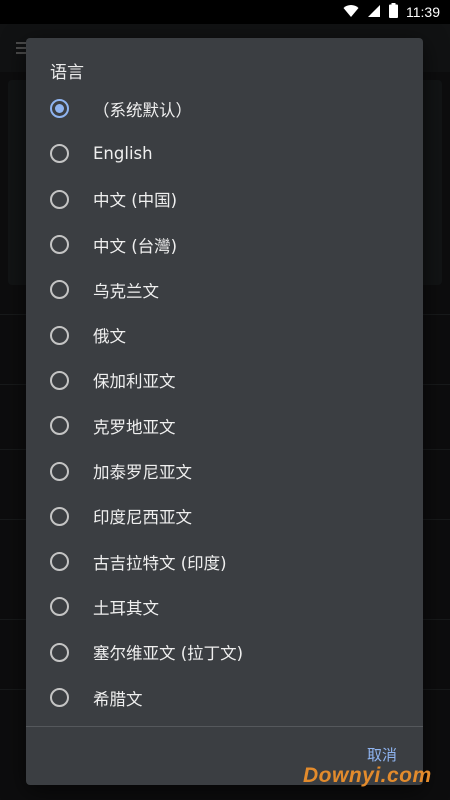  I want to click on status-icons: 11:39, so click(391, 12).